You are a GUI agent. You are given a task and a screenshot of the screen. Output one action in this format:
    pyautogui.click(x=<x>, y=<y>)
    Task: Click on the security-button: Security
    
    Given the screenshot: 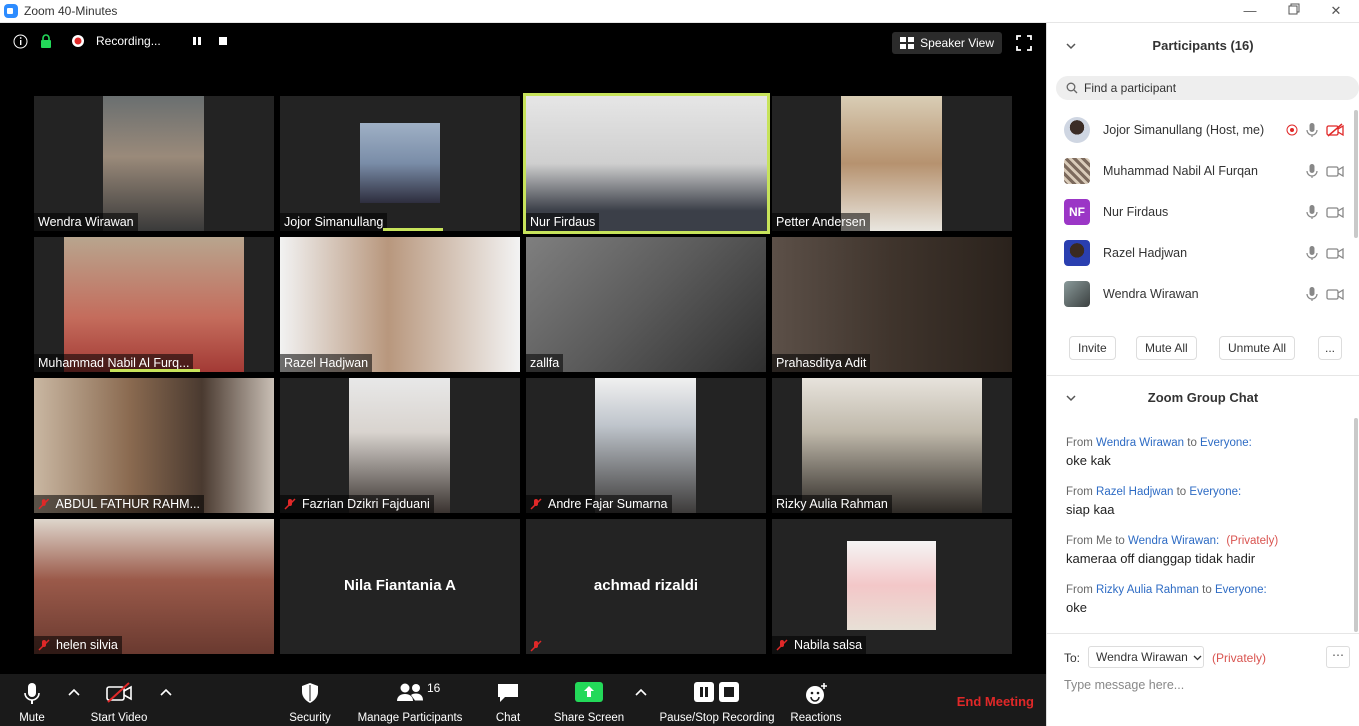 What is the action you would take?
    pyautogui.click(x=310, y=700)
    